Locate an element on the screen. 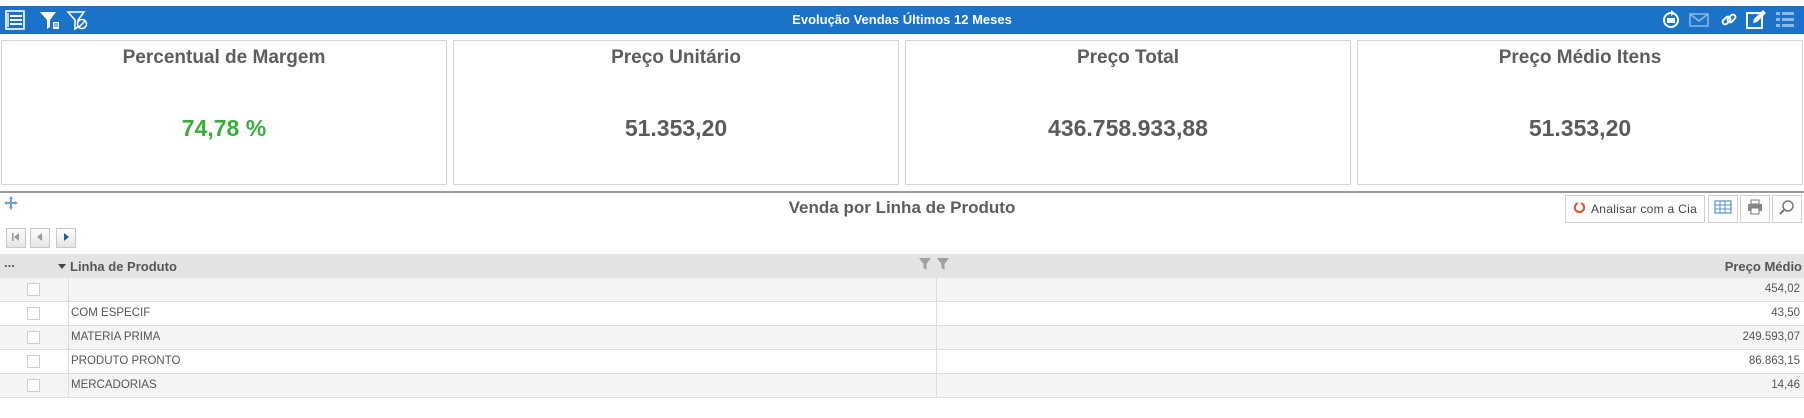 This screenshot has width=1804, height=418. kpi-title: Preço Total is located at coordinates (1128, 57).